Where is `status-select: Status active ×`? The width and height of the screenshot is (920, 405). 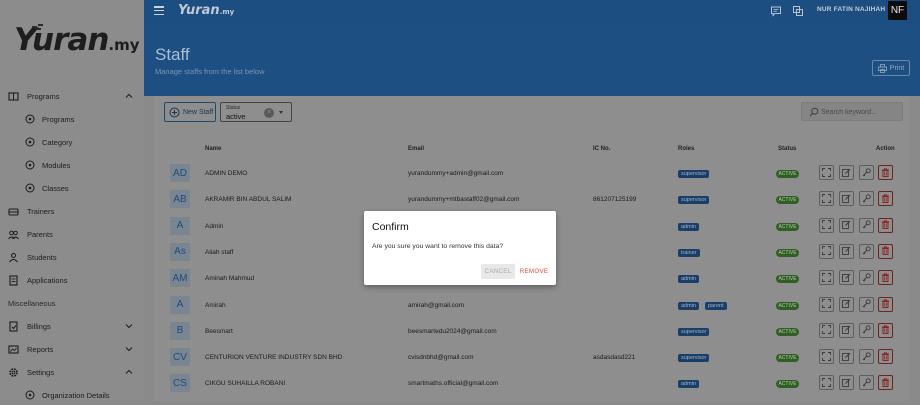 status-select: Status active × is located at coordinates (256, 112).